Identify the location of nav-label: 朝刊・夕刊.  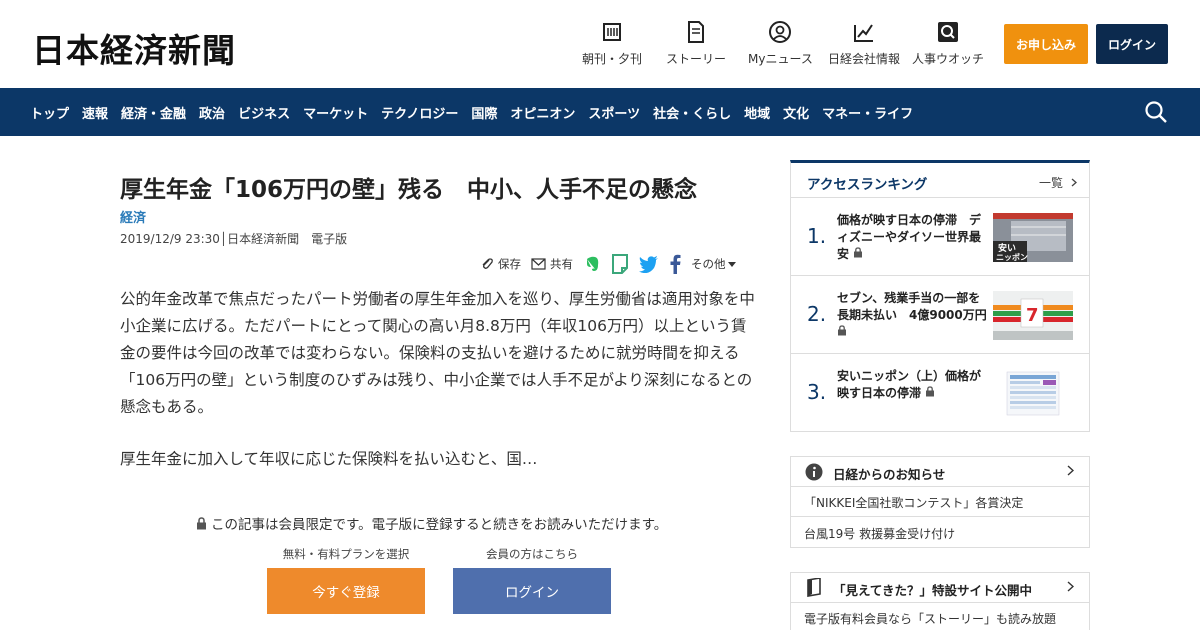
(612, 59).